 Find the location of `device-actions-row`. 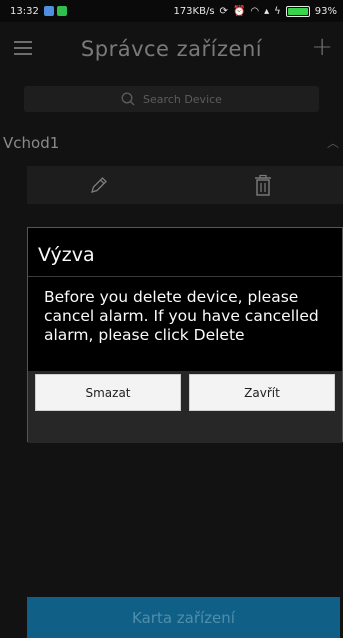

device-actions-row is located at coordinates (185, 185).